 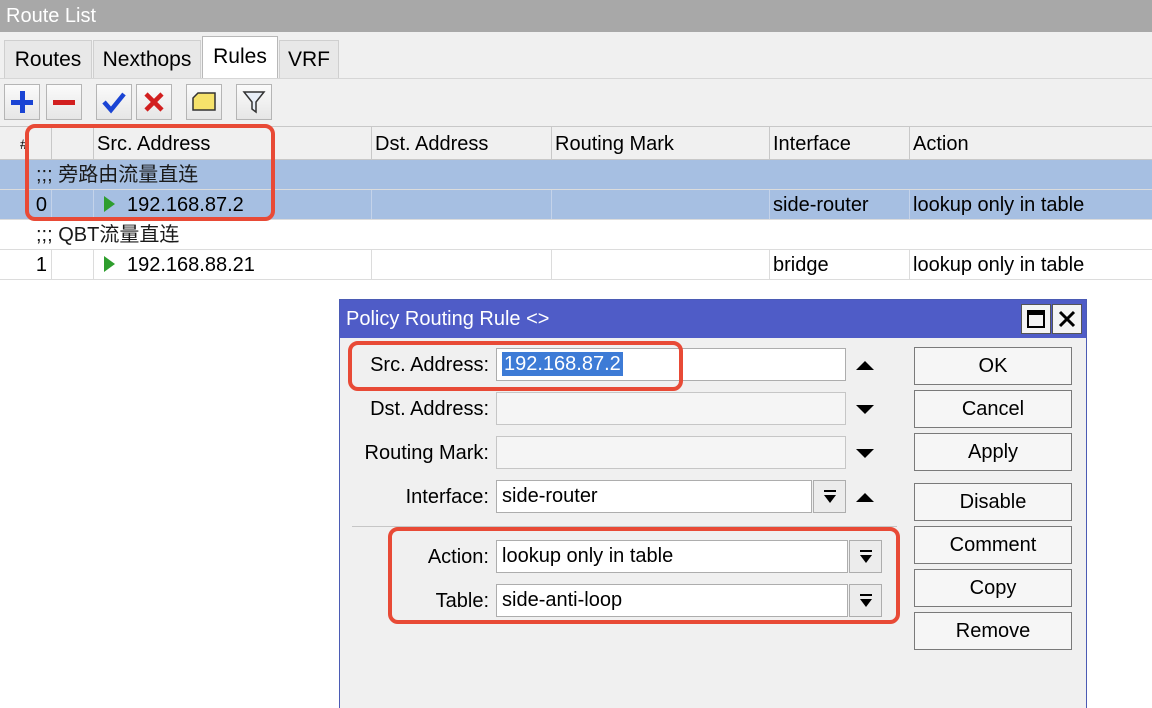 I want to click on row-src-address-cell: 192.168.88.21, so click(x=233, y=264).